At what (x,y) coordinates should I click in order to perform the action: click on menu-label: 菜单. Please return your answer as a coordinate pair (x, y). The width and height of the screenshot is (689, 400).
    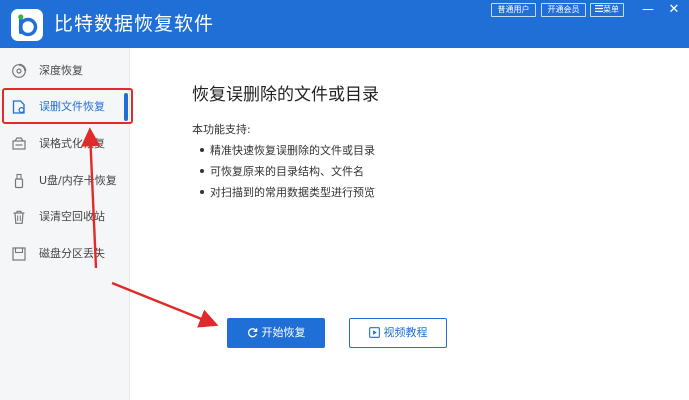
    Looking at the image, I should click on (611, 9).